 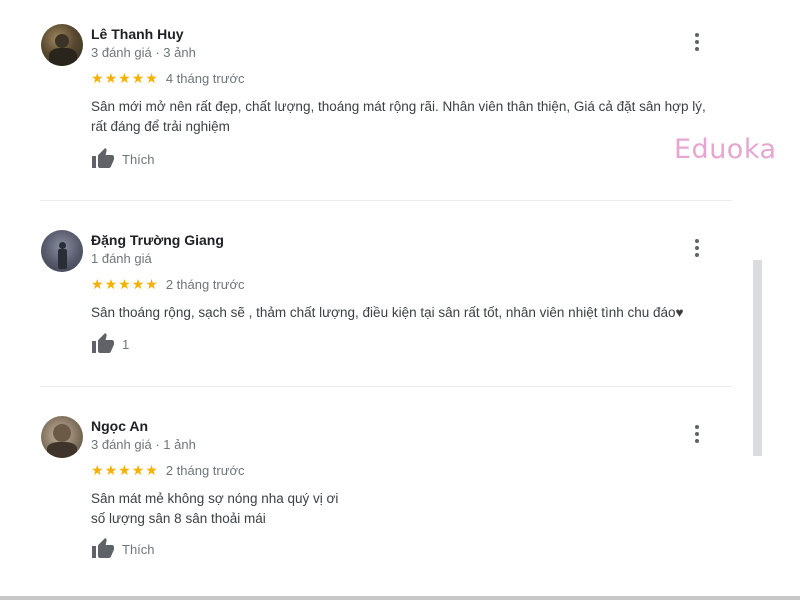 What do you see at coordinates (160, 126) in the screenshot?
I see `review-text-line: rất đáng để trải nghiệm` at bounding box center [160, 126].